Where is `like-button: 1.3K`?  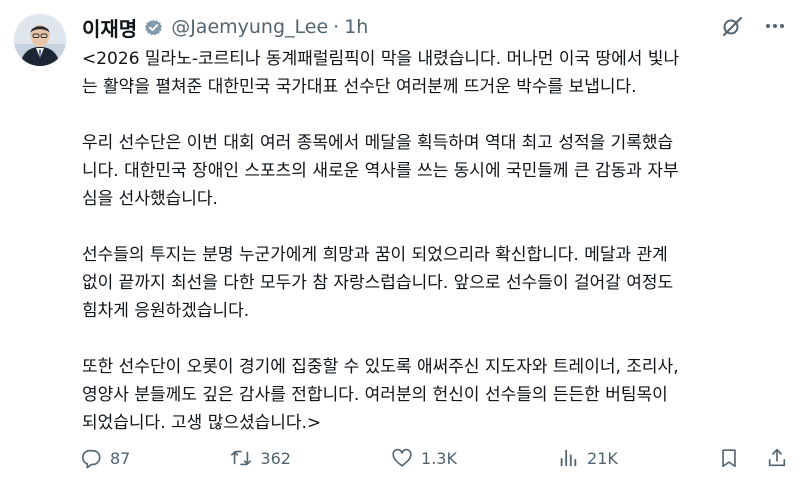 like-button: 1.3K is located at coordinates (424, 458).